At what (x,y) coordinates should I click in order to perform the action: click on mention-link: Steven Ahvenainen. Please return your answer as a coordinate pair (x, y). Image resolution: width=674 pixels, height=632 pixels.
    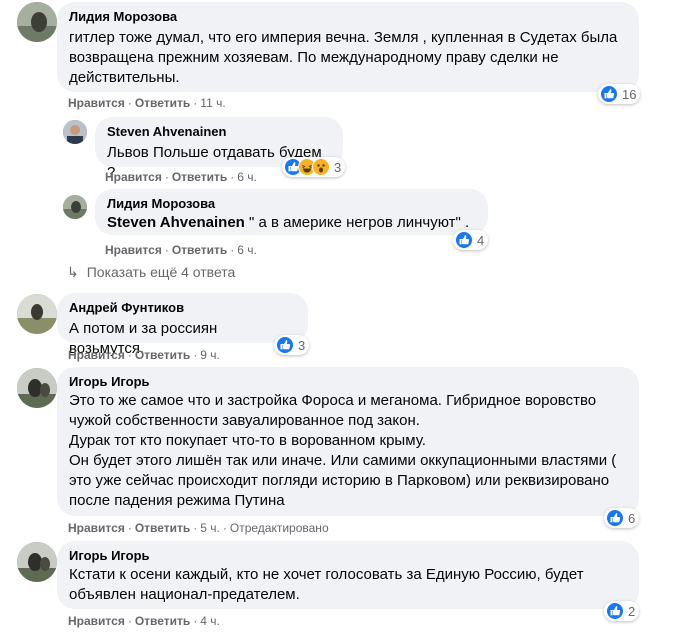
    Looking at the image, I should click on (176, 222).